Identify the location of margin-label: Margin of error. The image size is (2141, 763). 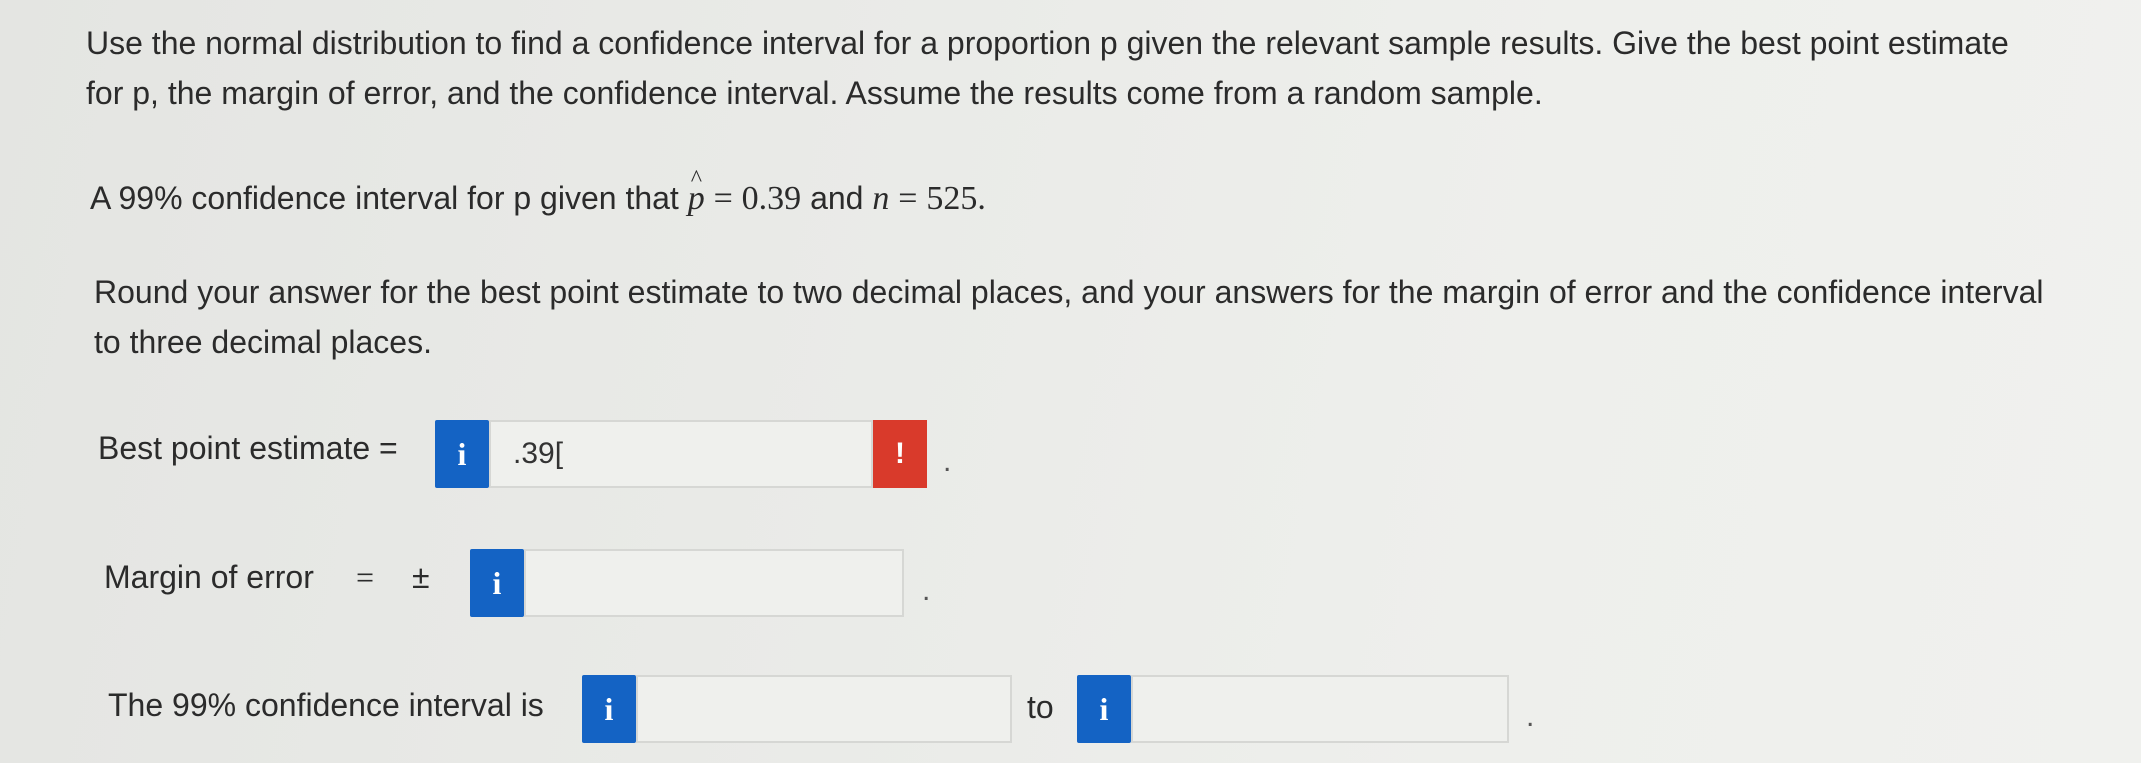
(209, 577).